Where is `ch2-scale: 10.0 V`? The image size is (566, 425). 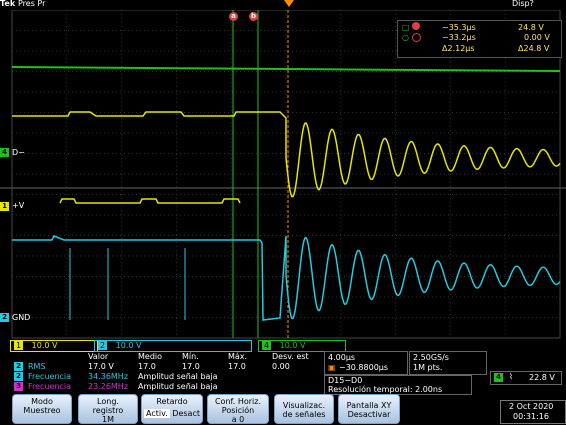 ch2-scale: 10.0 V is located at coordinates (128, 345).